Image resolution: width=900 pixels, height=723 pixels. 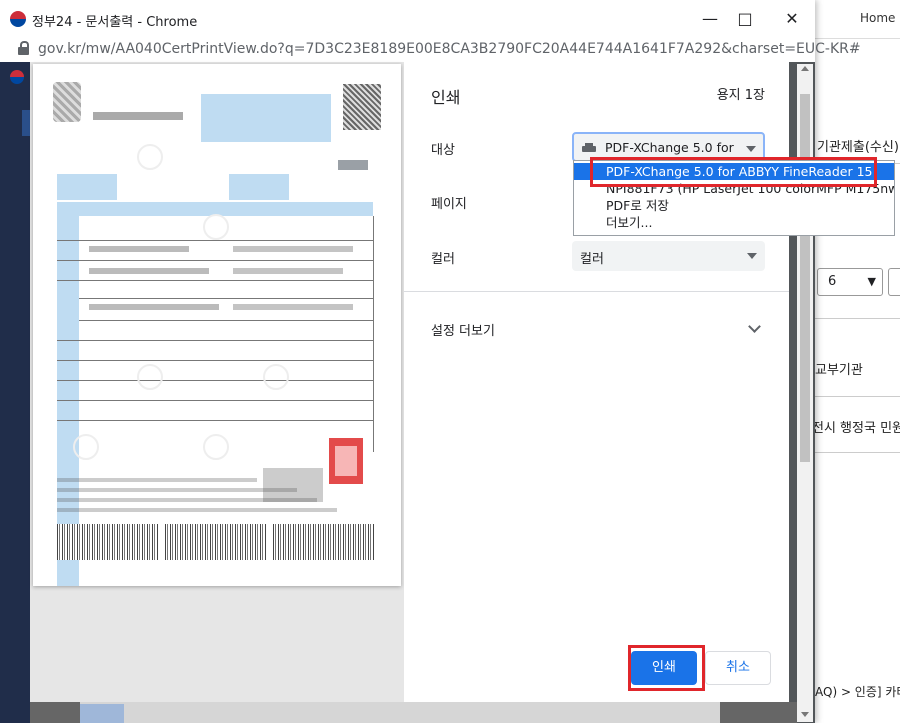 I want to click on maximize-icon: □, so click(x=745, y=19).